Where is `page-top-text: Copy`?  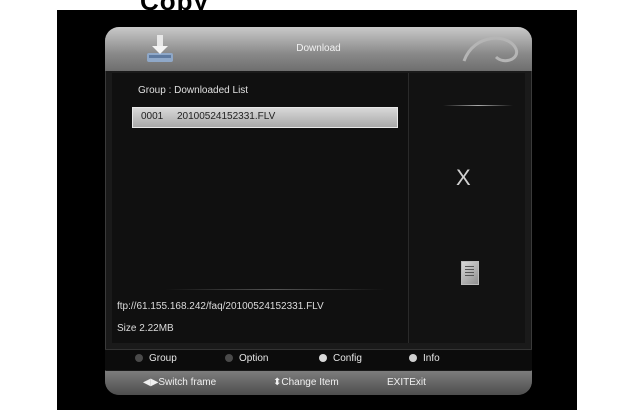 page-top-text: Copy is located at coordinates (174, 8).